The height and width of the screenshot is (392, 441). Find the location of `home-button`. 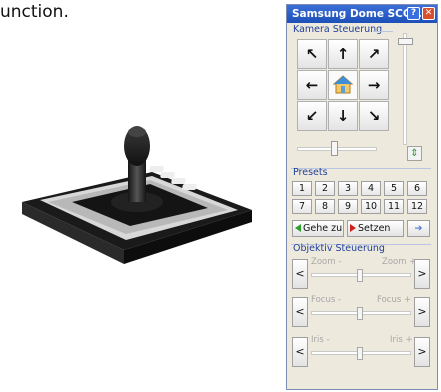

home-button is located at coordinates (343, 85).